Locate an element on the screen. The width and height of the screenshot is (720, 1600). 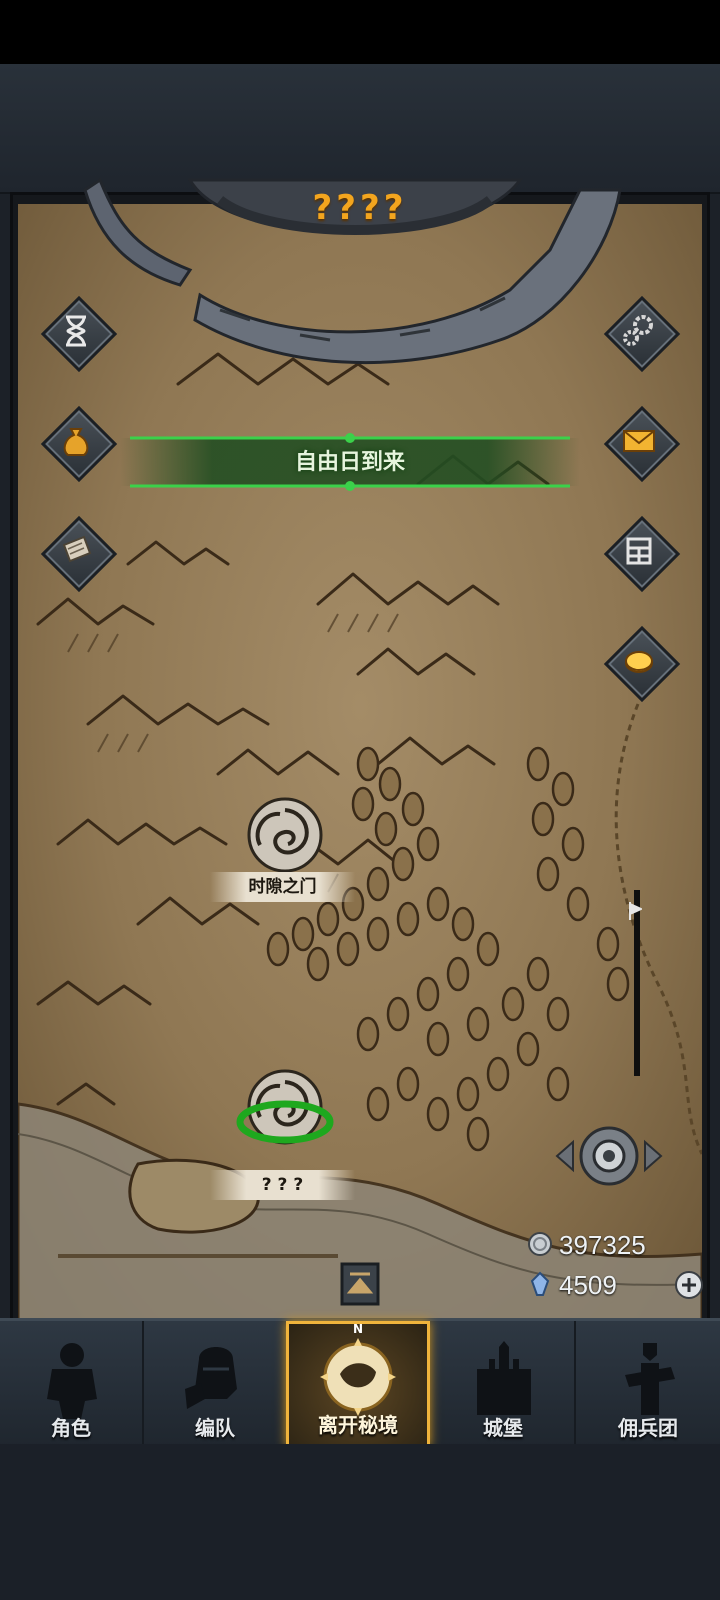
location-label-unknown: ? ? ? is located at coordinates (282, 1185).